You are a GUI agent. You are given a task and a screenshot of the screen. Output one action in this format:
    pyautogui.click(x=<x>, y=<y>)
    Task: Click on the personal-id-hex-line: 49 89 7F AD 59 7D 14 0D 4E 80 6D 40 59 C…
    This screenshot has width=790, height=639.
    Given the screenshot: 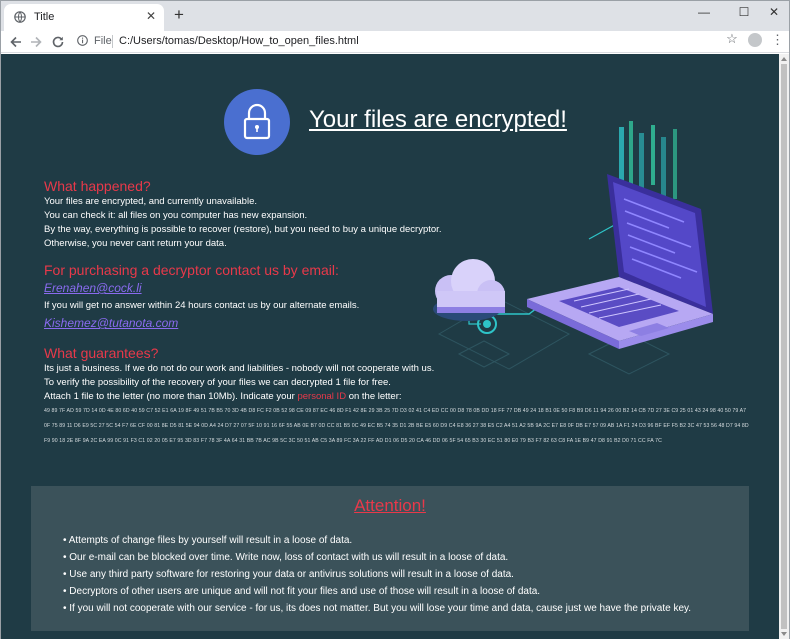 What is the action you would take?
    pyautogui.click(x=395, y=411)
    